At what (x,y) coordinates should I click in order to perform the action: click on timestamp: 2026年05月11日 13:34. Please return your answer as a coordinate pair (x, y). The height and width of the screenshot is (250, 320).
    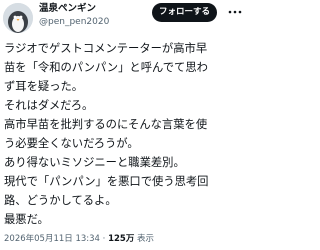
    Looking at the image, I should click on (52, 239).